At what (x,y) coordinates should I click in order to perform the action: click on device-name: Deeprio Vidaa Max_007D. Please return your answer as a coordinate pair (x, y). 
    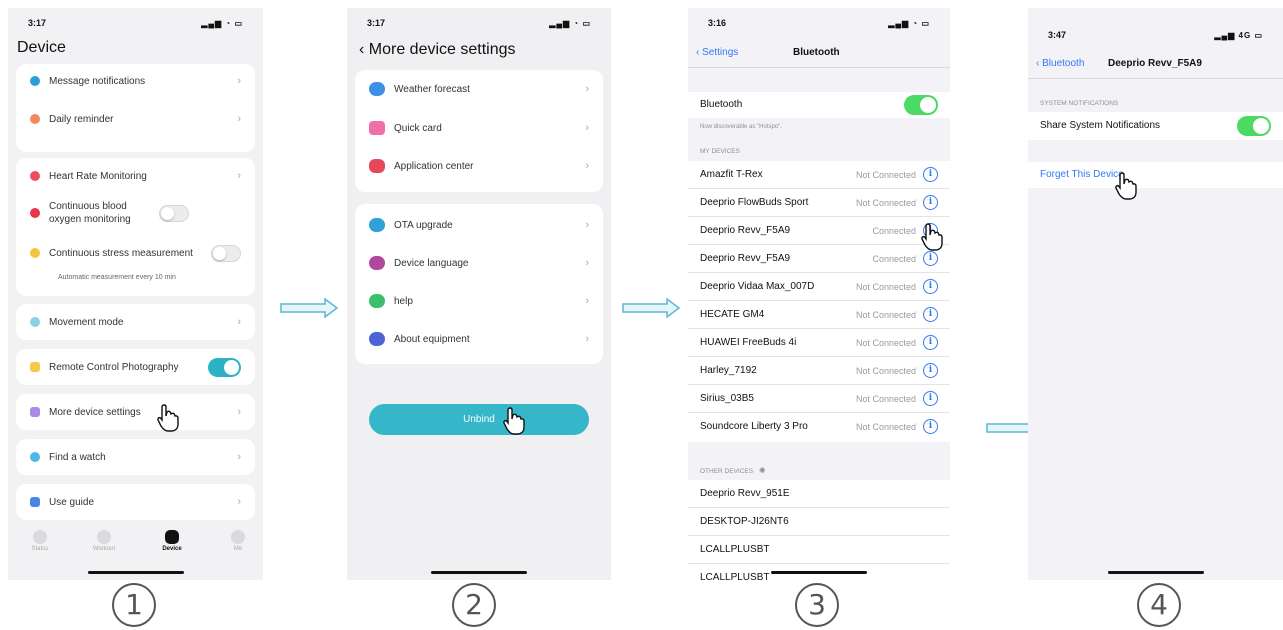
    Looking at the image, I should click on (757, 286).